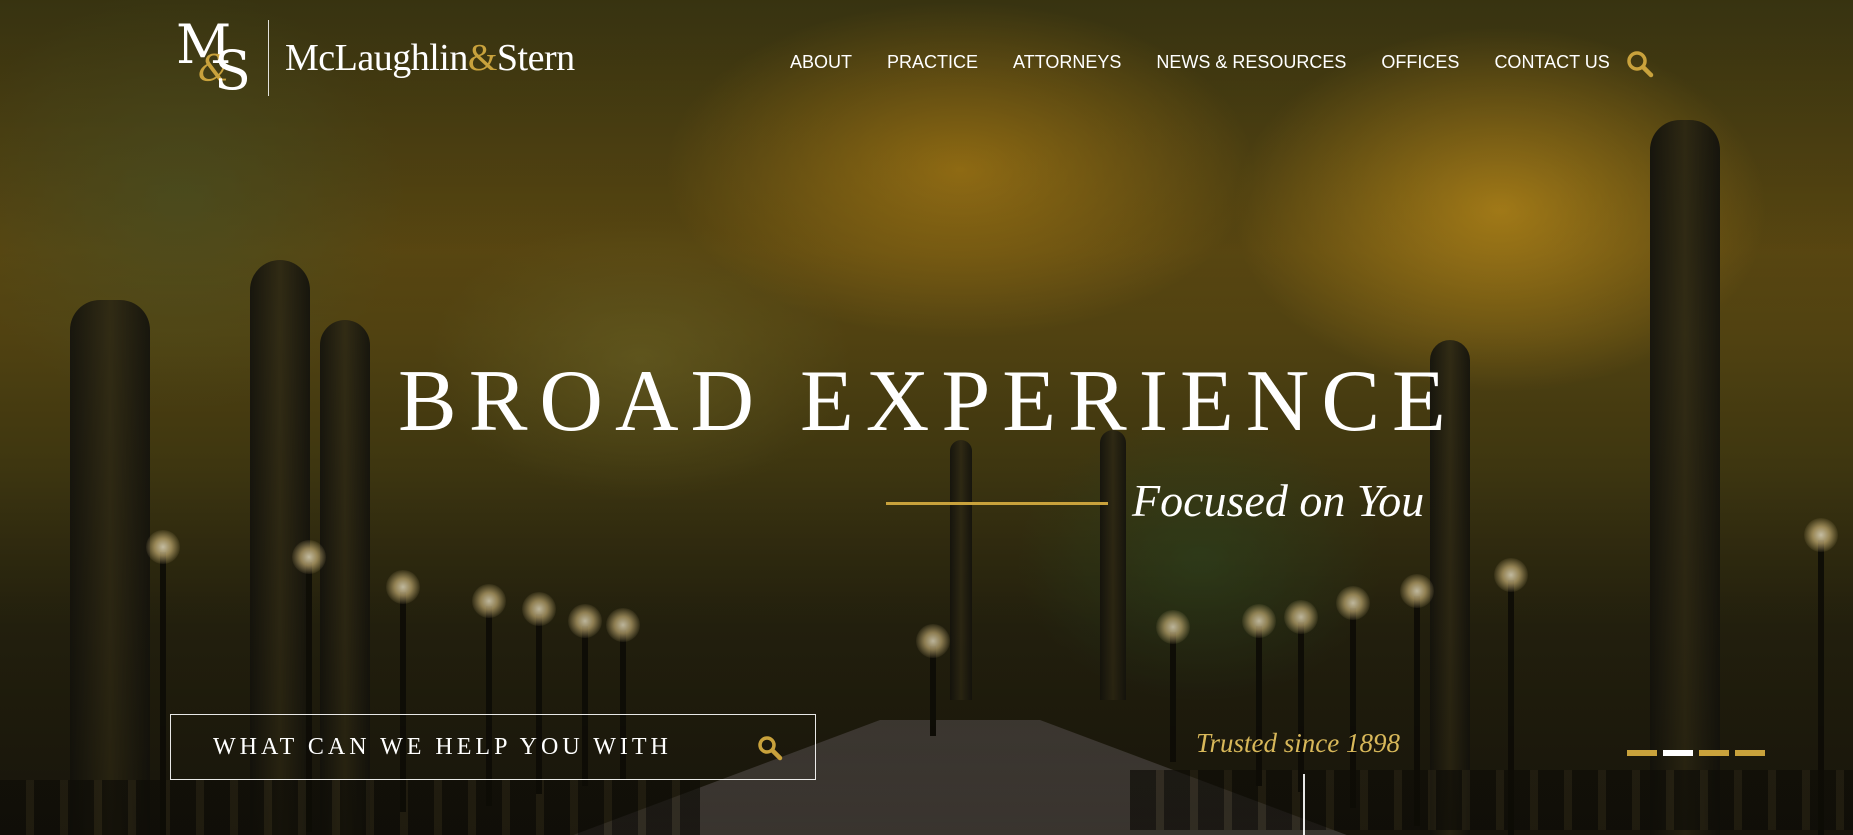 The image size is (1853, 835). I want to click on logo-wordmark: McLaughlin&Stern, so click(430, 58).